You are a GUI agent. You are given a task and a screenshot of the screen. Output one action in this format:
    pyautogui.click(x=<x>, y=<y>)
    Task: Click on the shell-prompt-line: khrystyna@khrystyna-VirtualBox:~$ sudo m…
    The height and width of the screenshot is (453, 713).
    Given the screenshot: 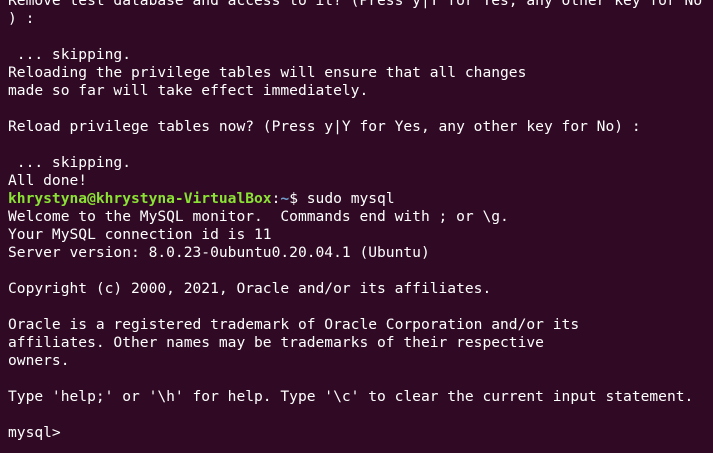 What is the action you would take?
    pyautogui.click(x=360, y=199)
    